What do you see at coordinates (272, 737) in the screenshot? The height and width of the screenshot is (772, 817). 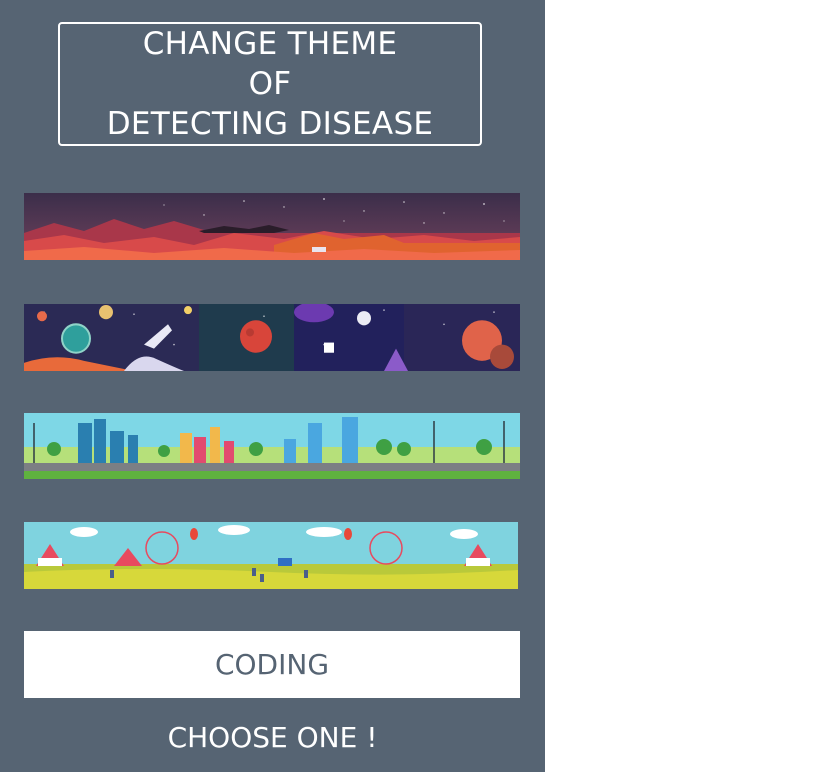 I see `choose-prompt: CHOOSE ONE !` at bounding box center [272, 737].